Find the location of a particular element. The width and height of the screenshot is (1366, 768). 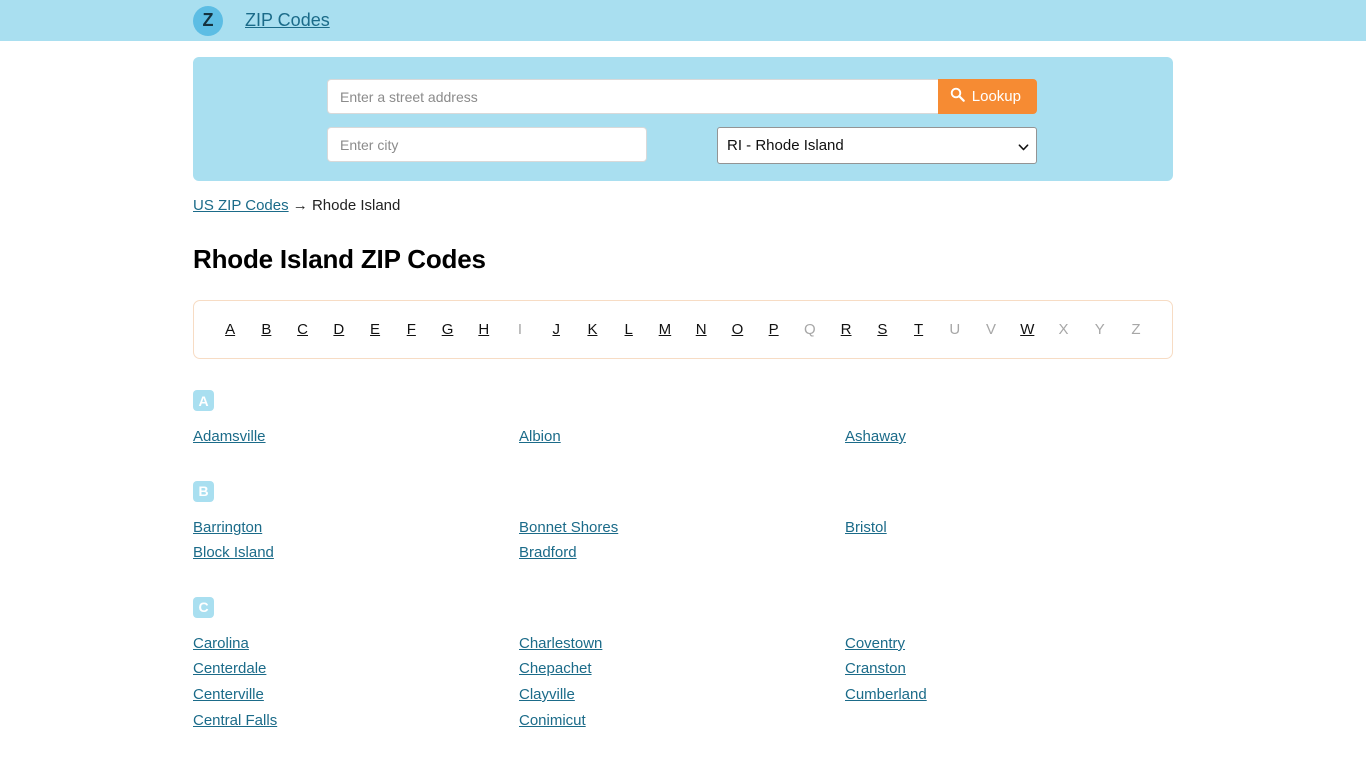

alphabet-letter-j: J is located at coordinates (556, 329).